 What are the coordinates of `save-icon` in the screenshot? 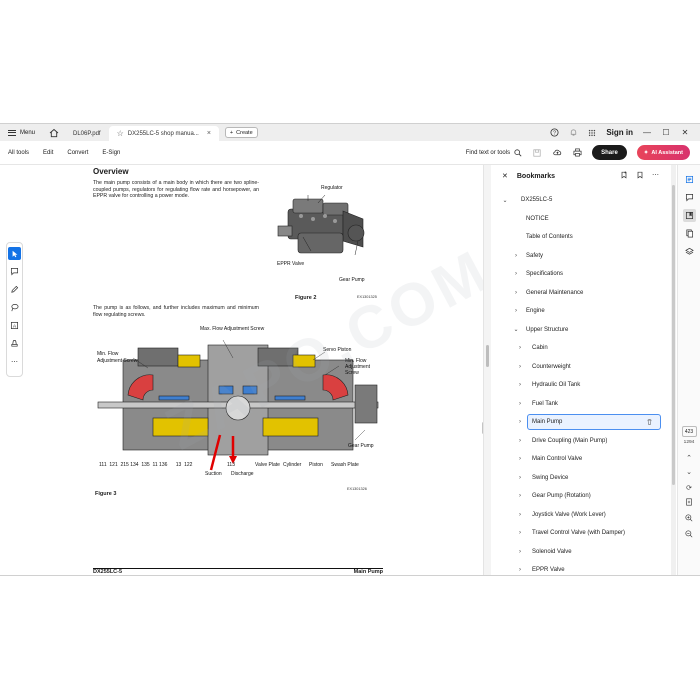 It's located at (537, 153).